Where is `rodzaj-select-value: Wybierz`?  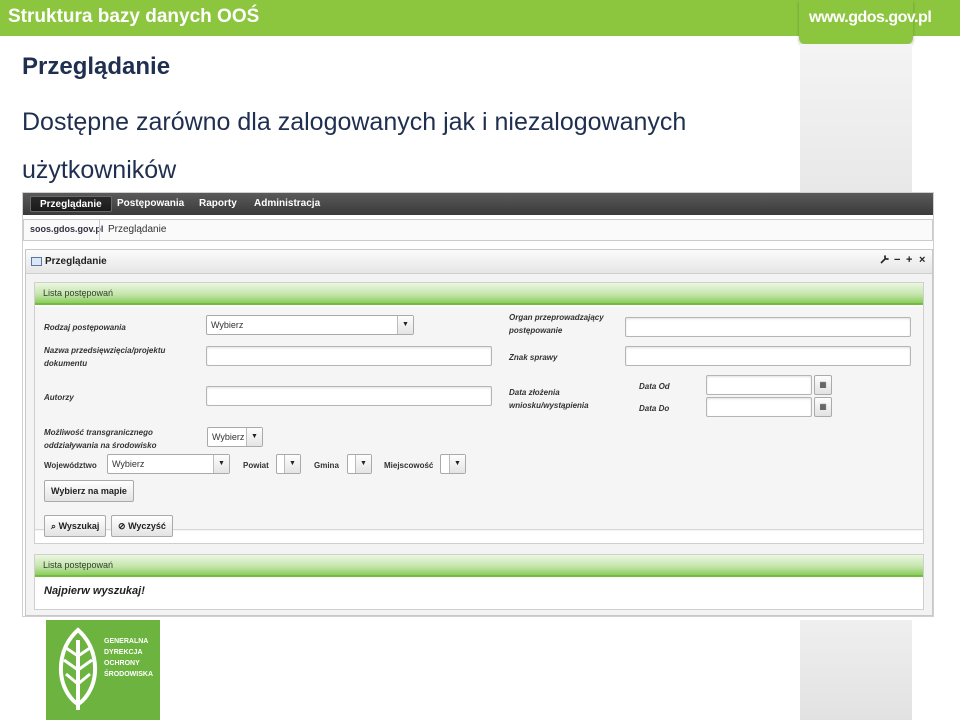
rodzaj-select-value: Wybierz is located at coordinates (227, 325).